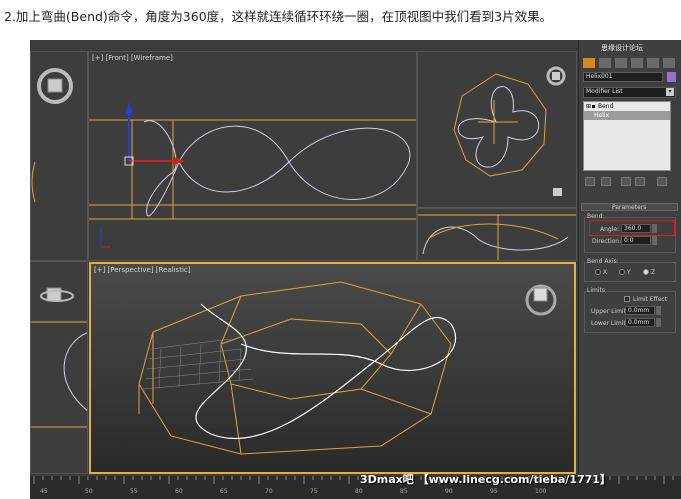 The height and width of the screenshot is (499, 681). What do you see at coordinates (640, 181) in the screenshot?
I see `remove-modifier-icon` at bounding box center [640, 181].